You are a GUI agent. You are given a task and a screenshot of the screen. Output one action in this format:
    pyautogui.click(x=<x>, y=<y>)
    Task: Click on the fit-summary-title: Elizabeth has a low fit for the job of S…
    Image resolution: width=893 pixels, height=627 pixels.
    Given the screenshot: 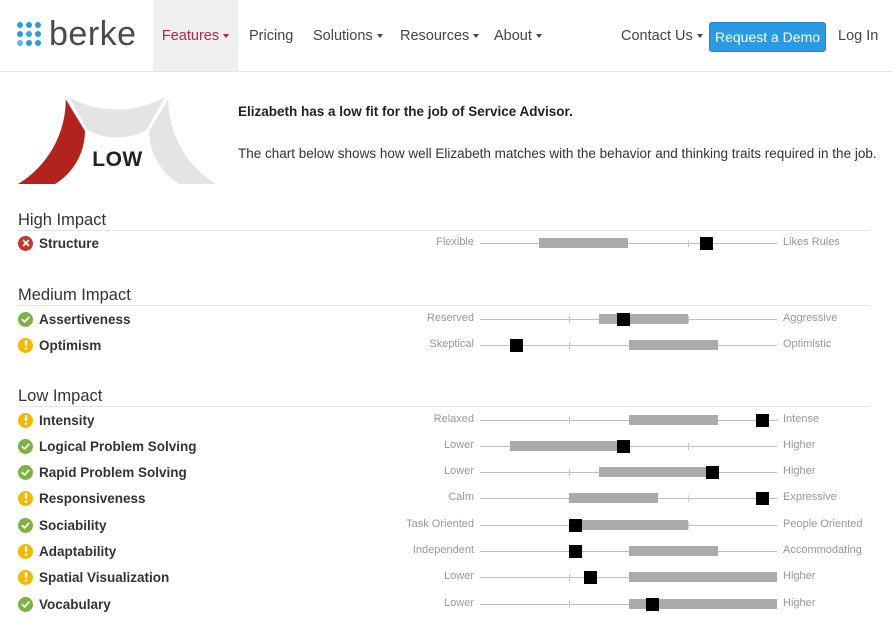 What is the action you would take?
    pyautogui.click(x=405, y=111)
    